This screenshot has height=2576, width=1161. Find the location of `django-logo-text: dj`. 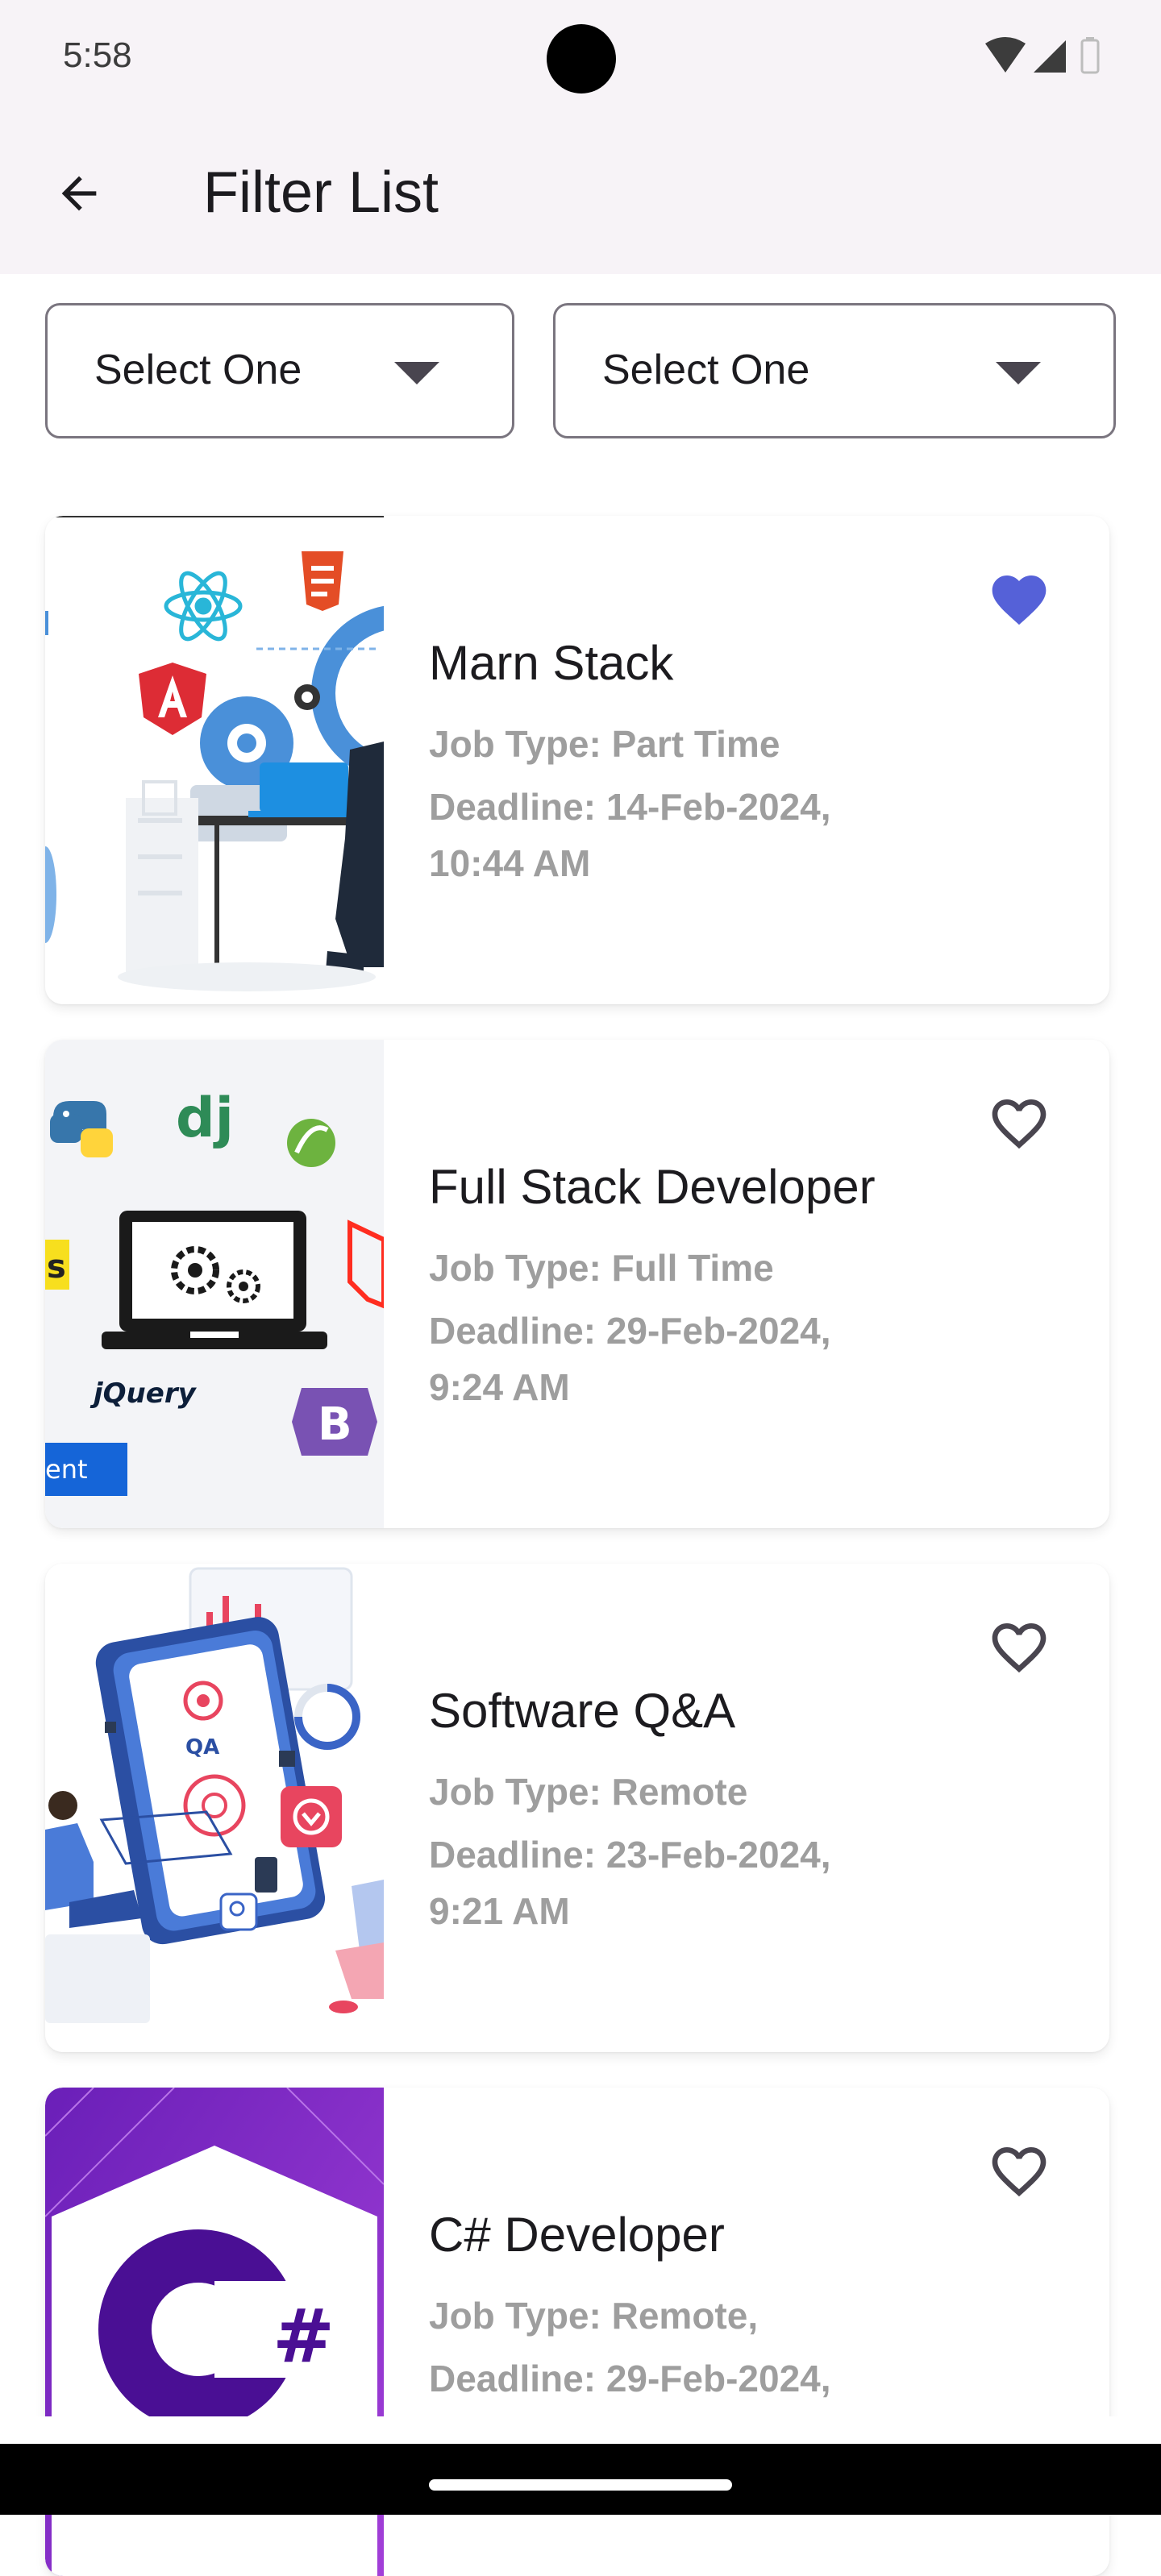

django-logo-text: dj is located at coordinates (205, 1118).